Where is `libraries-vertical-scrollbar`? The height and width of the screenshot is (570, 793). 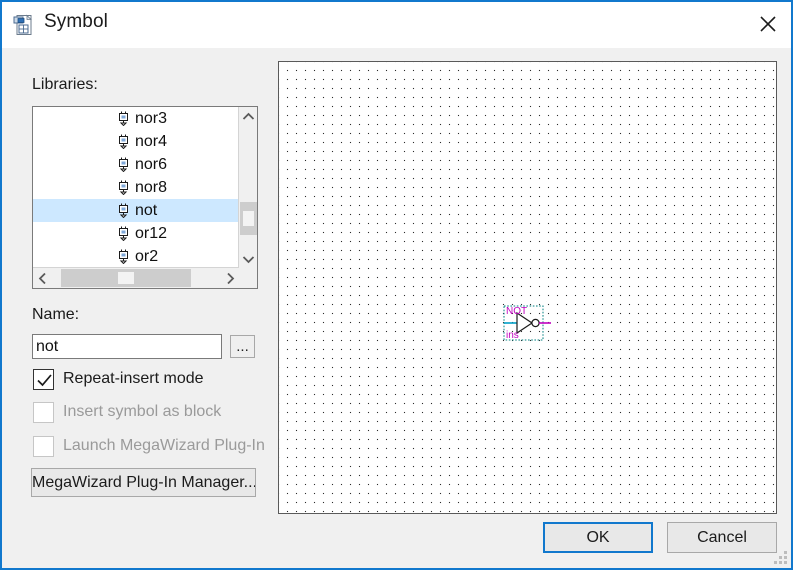 libraries-vertical-scrollbar is located at coordinates (247, 187).